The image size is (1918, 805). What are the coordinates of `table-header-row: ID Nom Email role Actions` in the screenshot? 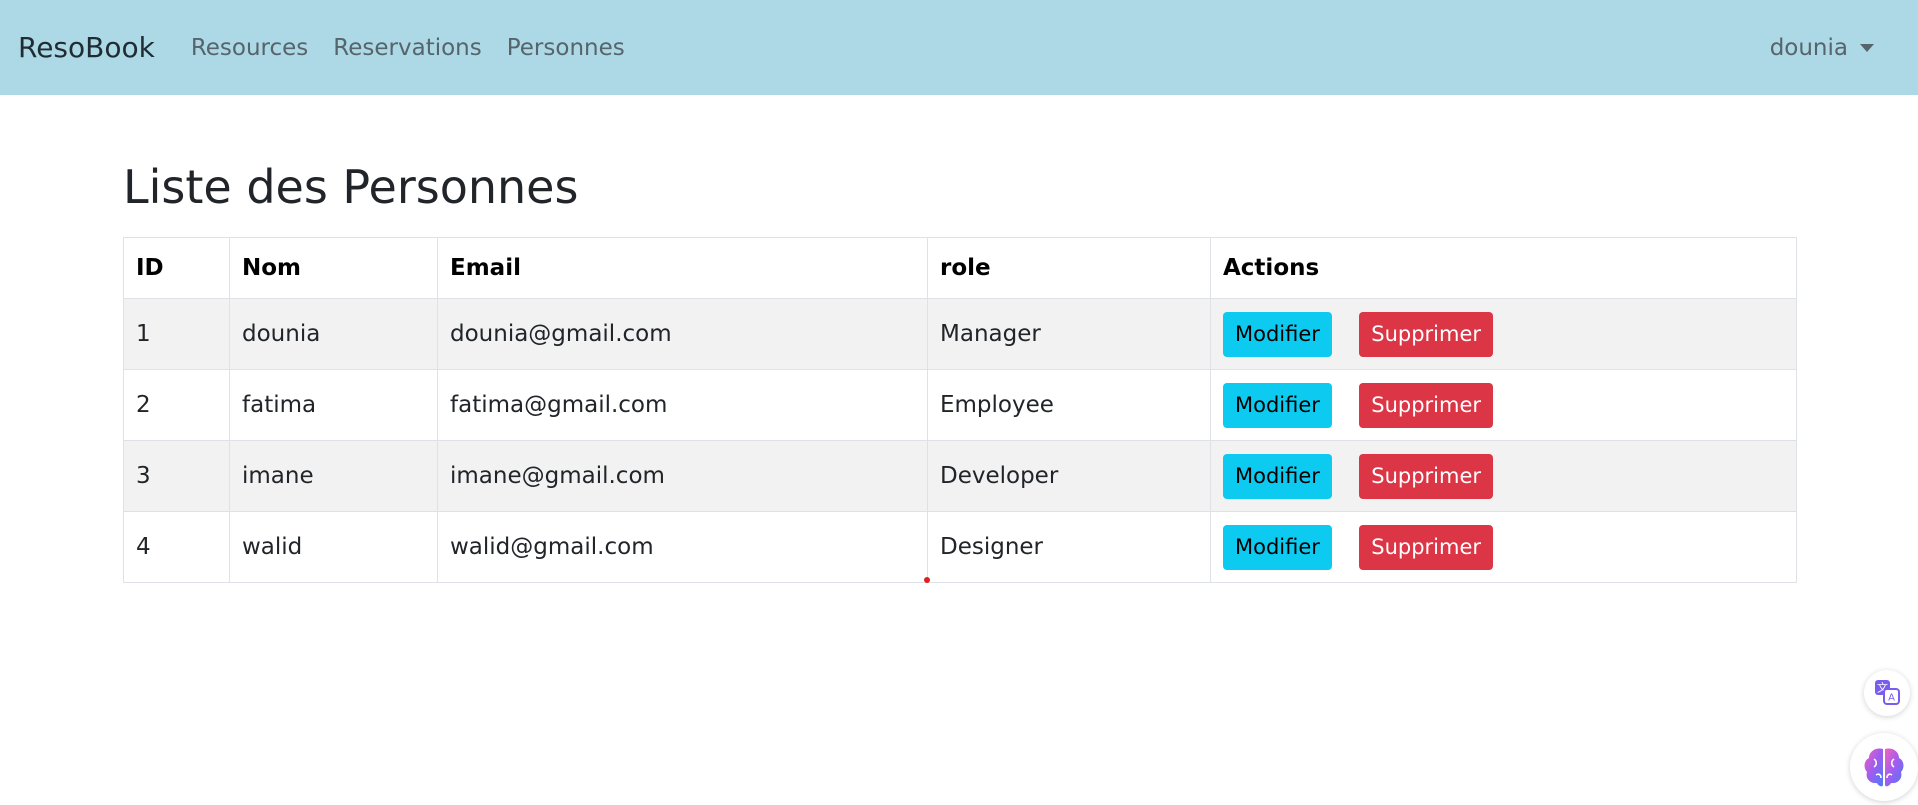 It's located at (960, 268).